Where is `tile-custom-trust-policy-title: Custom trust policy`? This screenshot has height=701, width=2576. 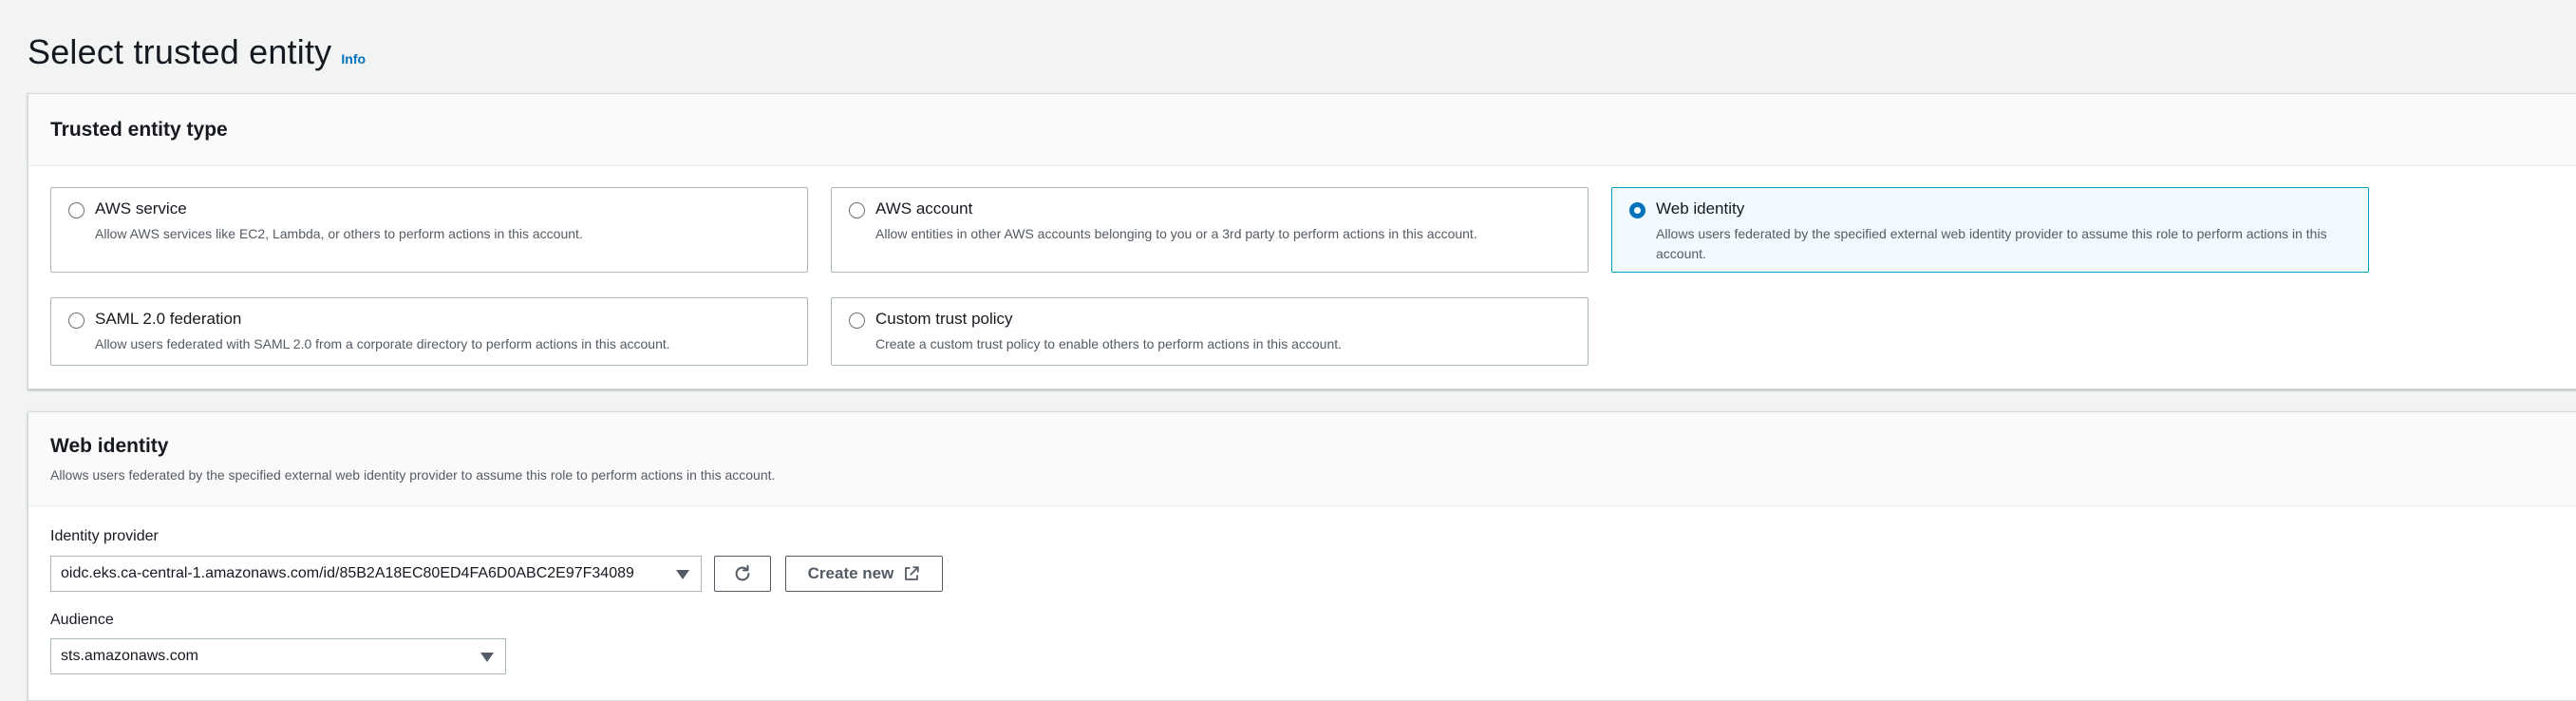
tile-custom-trust-policy-title: Custom trust policy is located at coordinates (944, 319).